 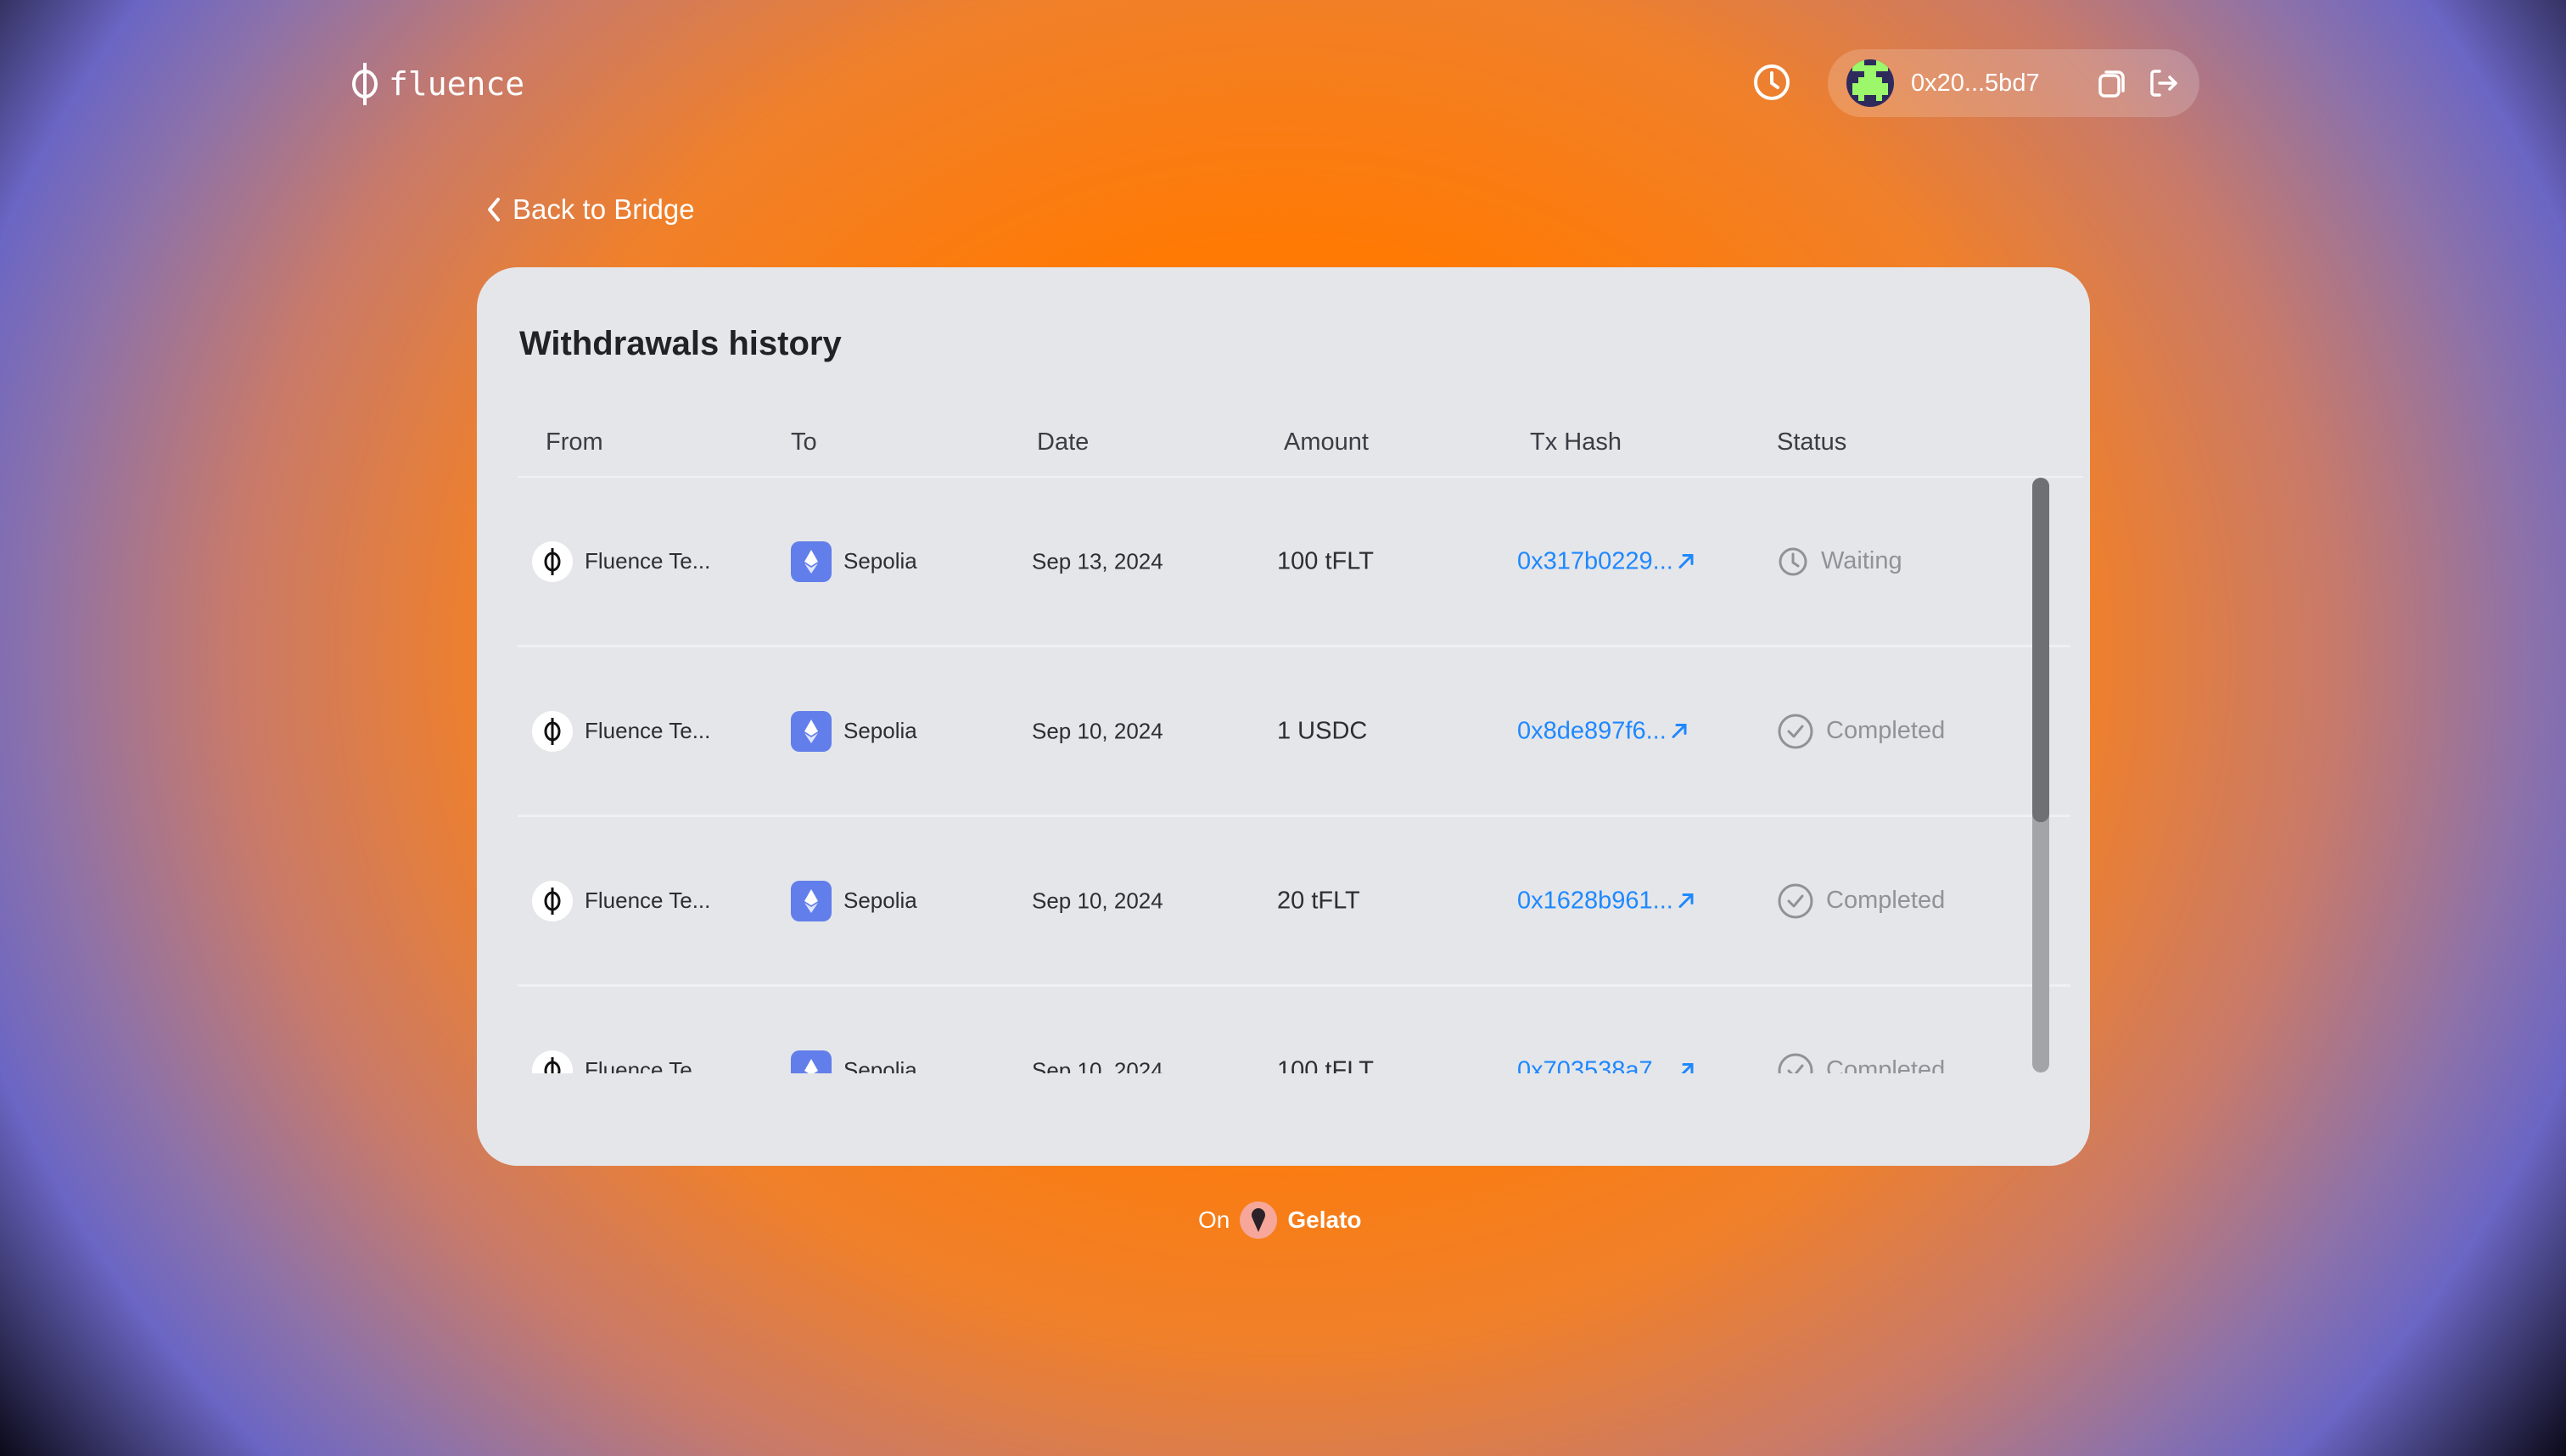 What do you see at coordinates (604, 209) in the screenshot?
I see `back-label: Back to Bridge` at bounding box center [604, 209].